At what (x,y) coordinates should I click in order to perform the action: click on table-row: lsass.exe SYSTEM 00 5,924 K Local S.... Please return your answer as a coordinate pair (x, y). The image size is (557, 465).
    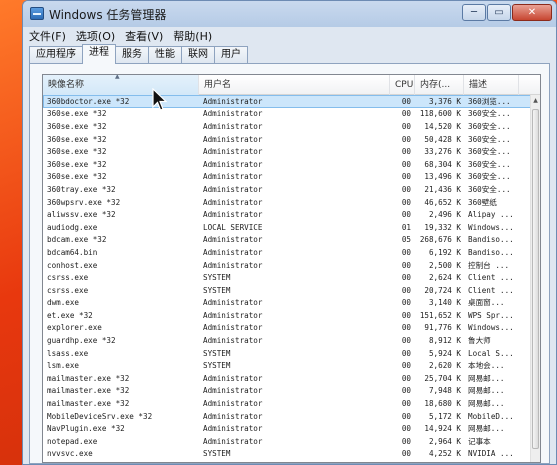
    Looking at the image, I should click on (291, 353).